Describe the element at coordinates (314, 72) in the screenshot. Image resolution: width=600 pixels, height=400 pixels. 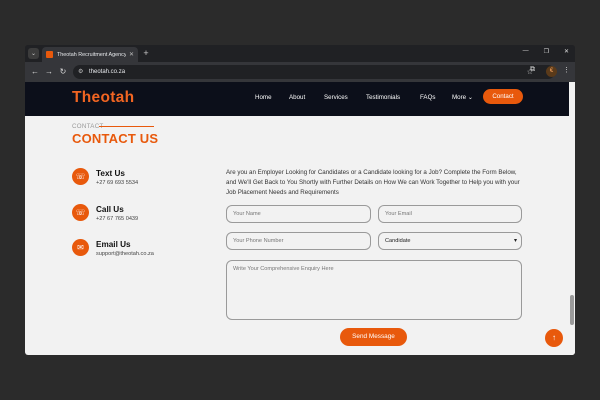
I see `address-bar: ⚙ theotah.co.za ☆` at that location.